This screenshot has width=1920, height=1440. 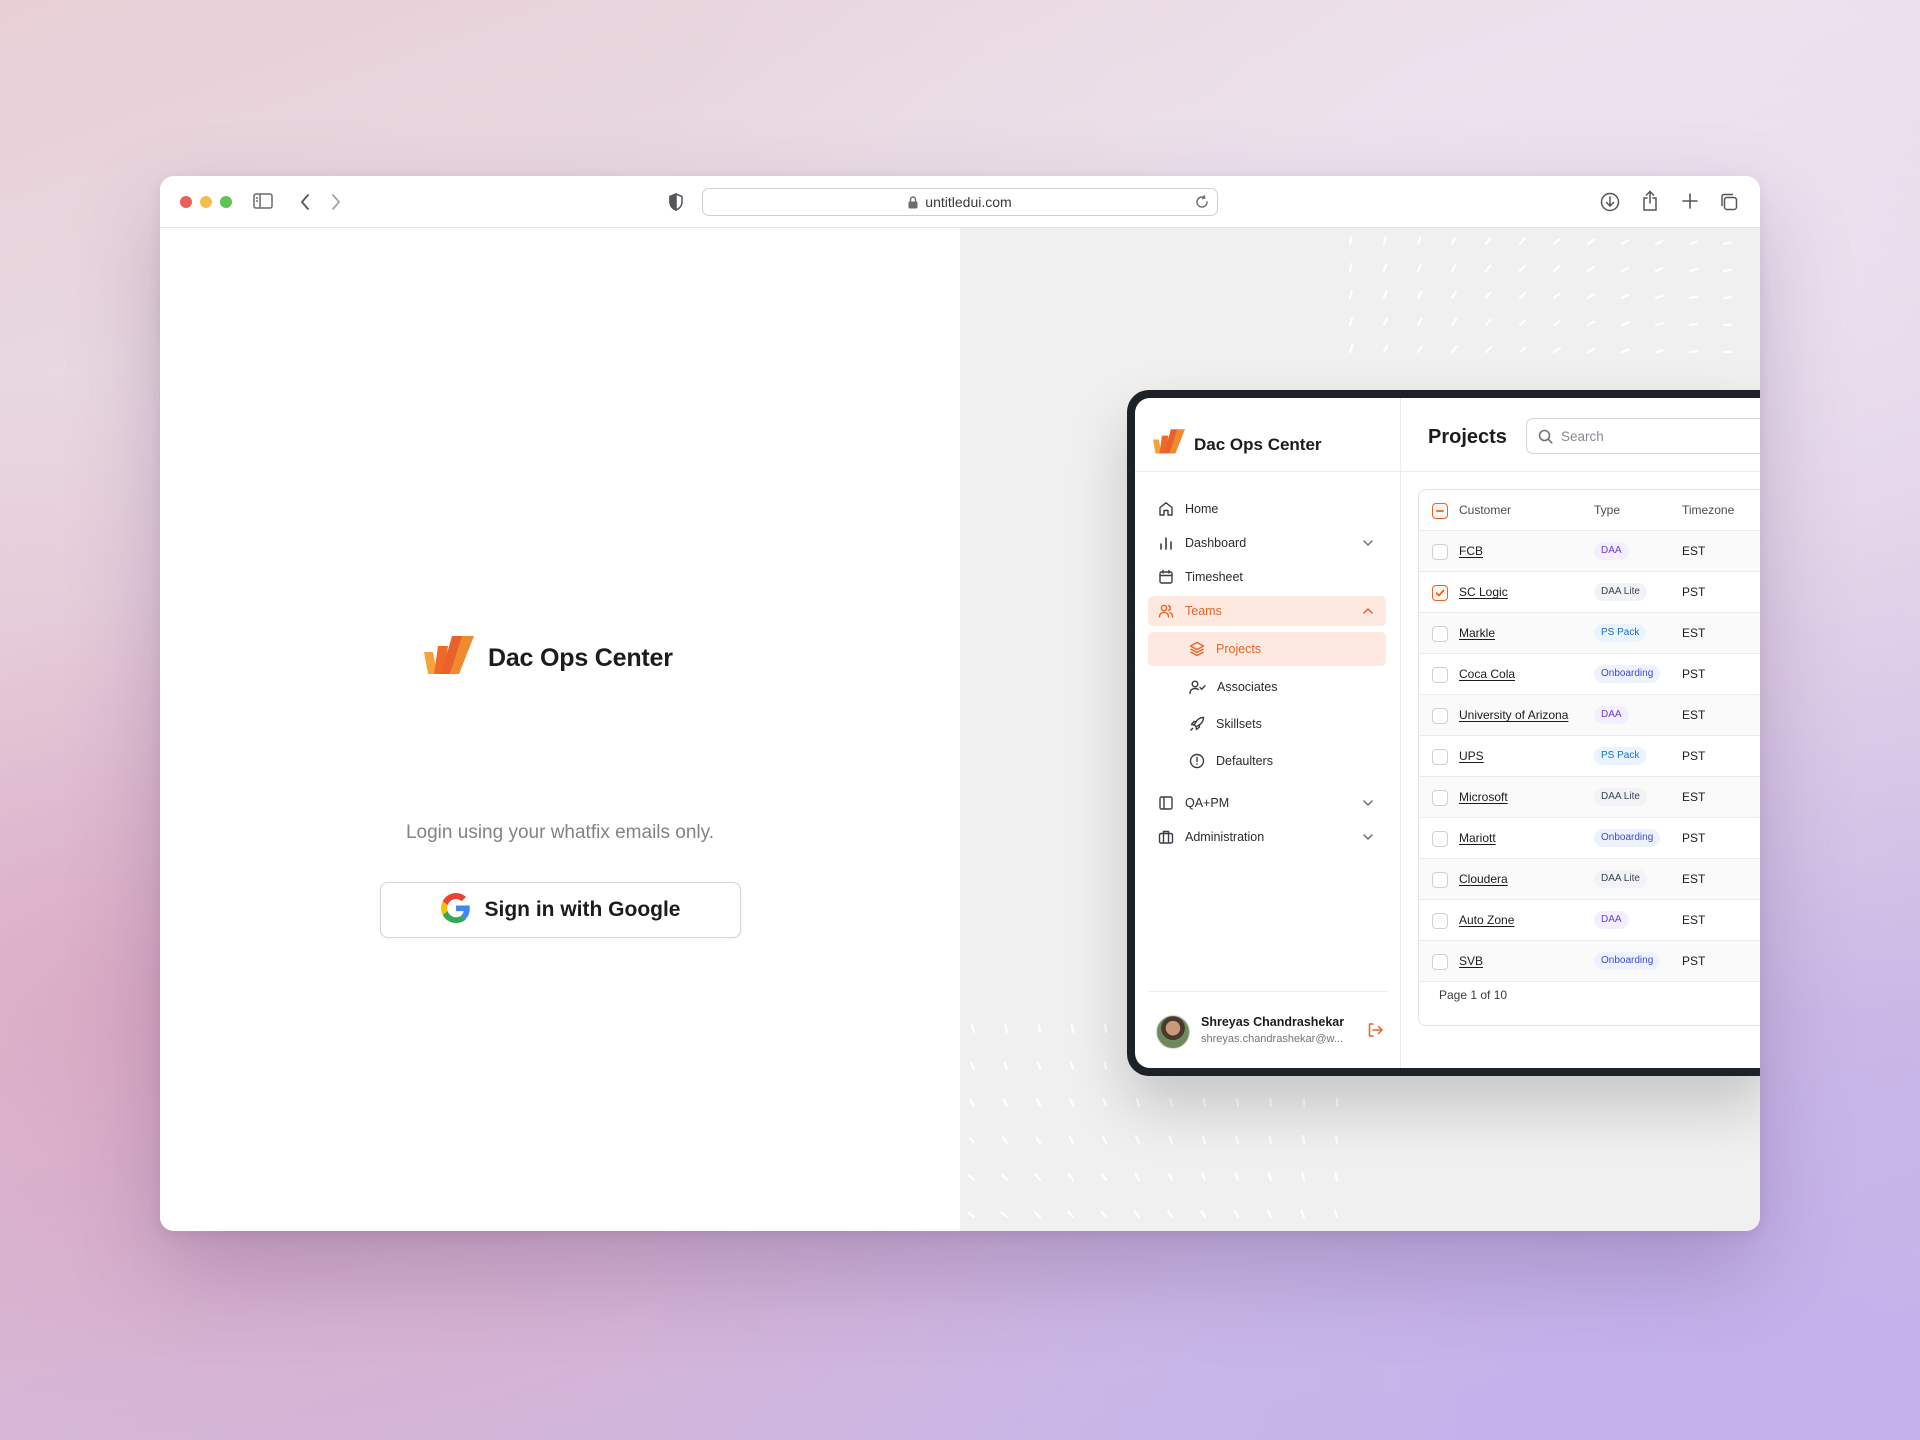 What do you see at coordinates (1203, 611) in the screenshot?
I see `sidebar-item-label: Teams` at bounding box center [1203, 611].